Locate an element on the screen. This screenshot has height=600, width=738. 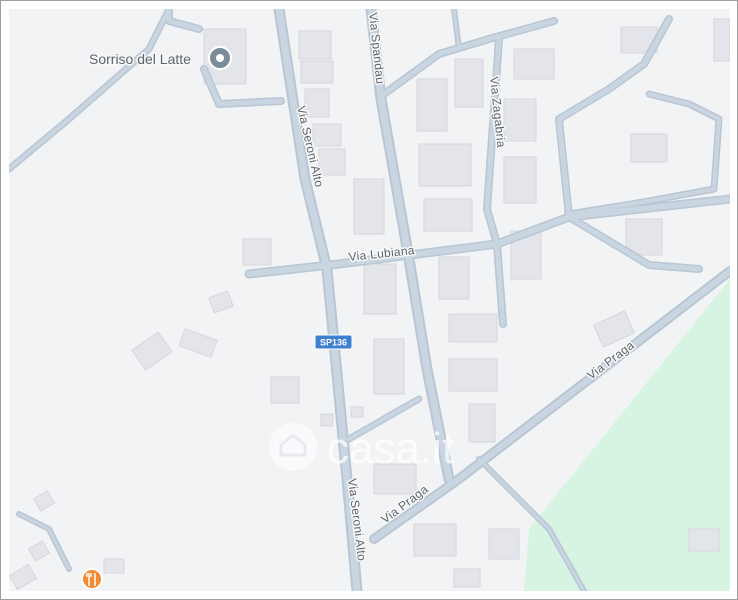
fork-knife-icon is located at coordinates (92, 579).